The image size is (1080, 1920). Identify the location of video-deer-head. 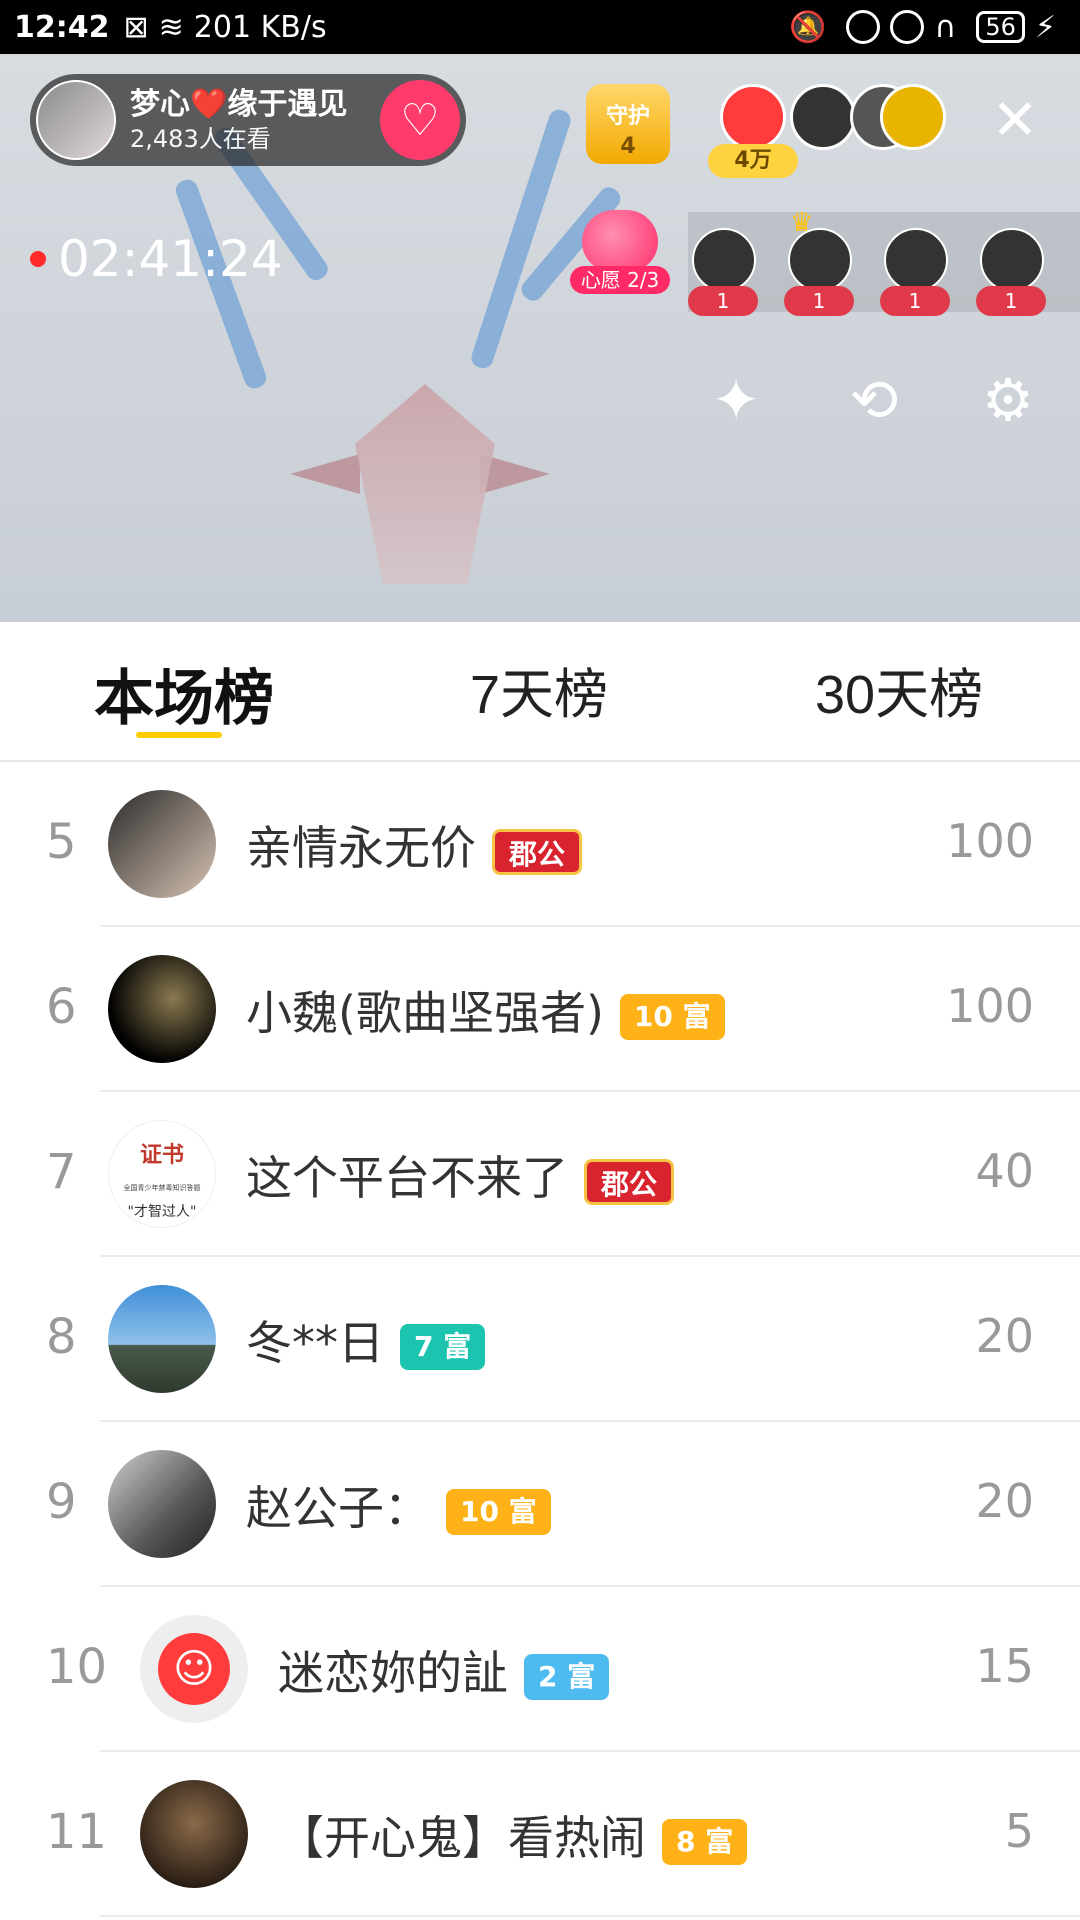
(425, 484).